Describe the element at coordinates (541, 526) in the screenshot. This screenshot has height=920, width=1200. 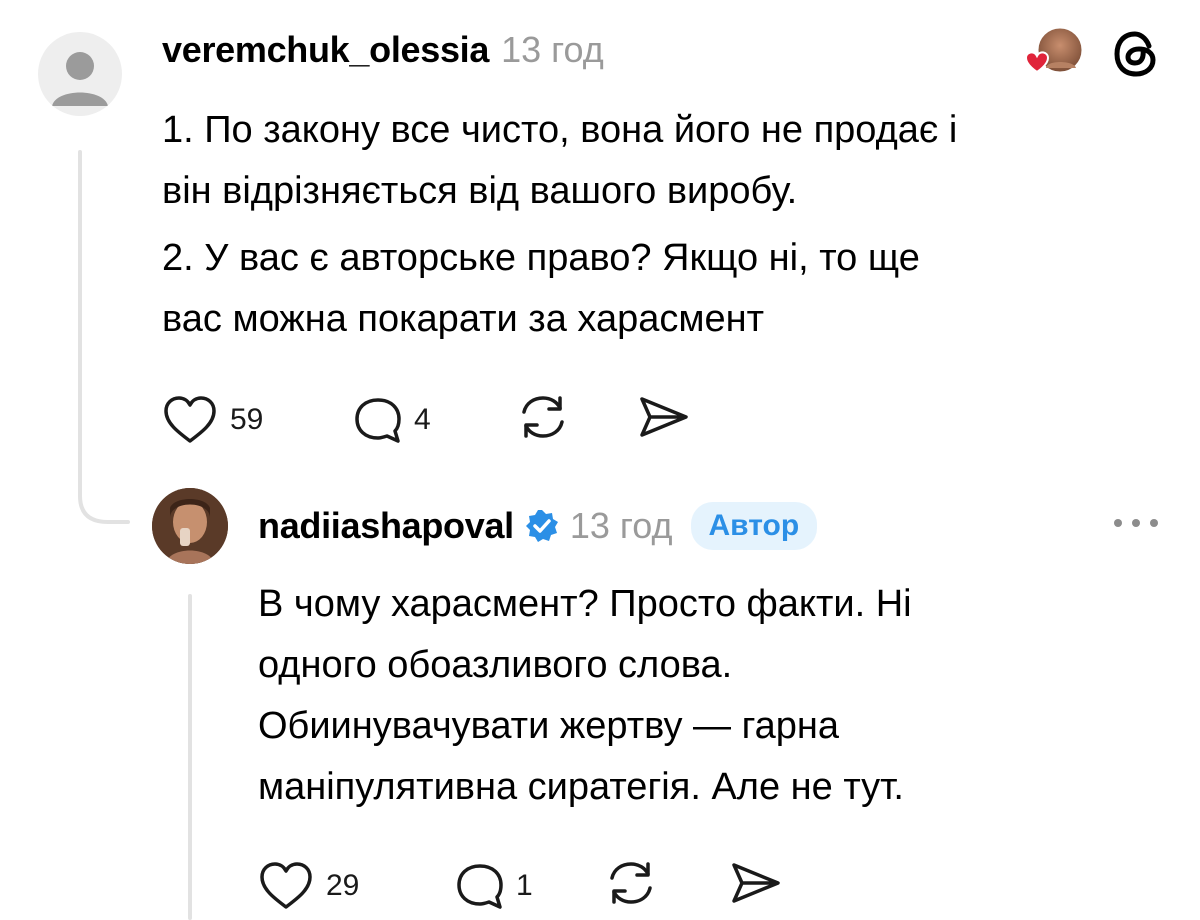
I see `verified-icon` at that location.